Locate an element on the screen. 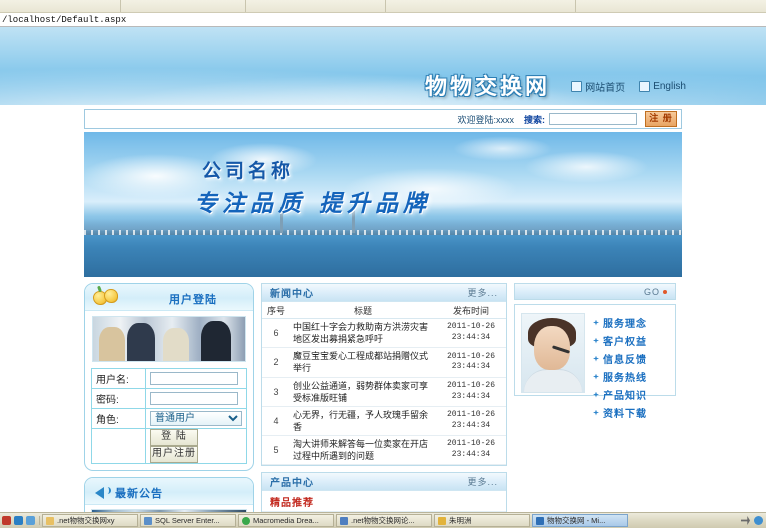 Image resolution: width=766 pixels, height=528 pixels. login-panel: 用户登陆 用户名: 密码: 角色: 普通用户 登 陆 用户注册 is located at coordinates (169, 377).